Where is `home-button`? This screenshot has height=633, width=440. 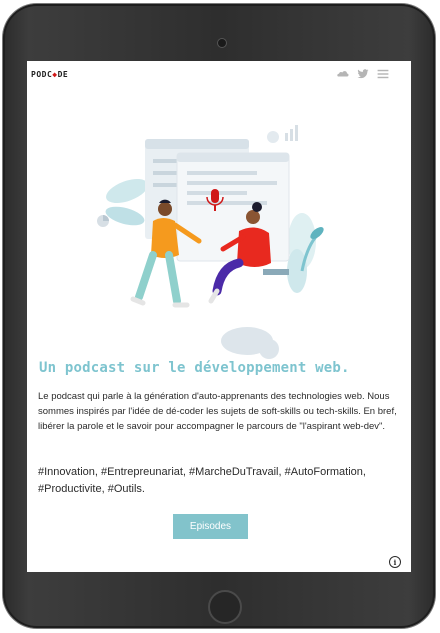
home-button is located at coordinates (225, 607).